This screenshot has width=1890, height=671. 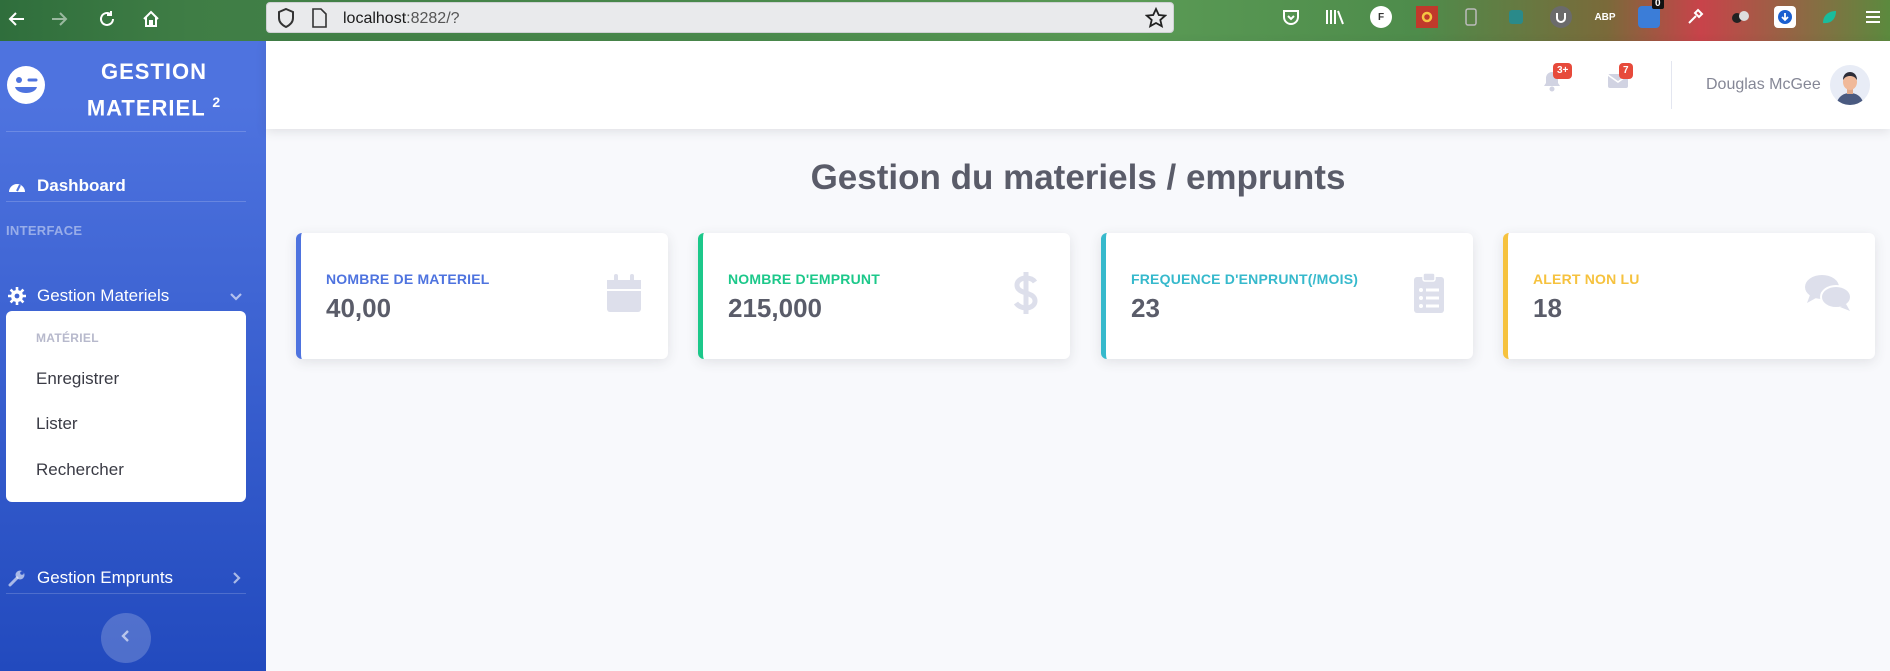 What do you see at coordinates (286, 20) in the screenshot?
I see `shield-icon` at bounding box center [286, 20].